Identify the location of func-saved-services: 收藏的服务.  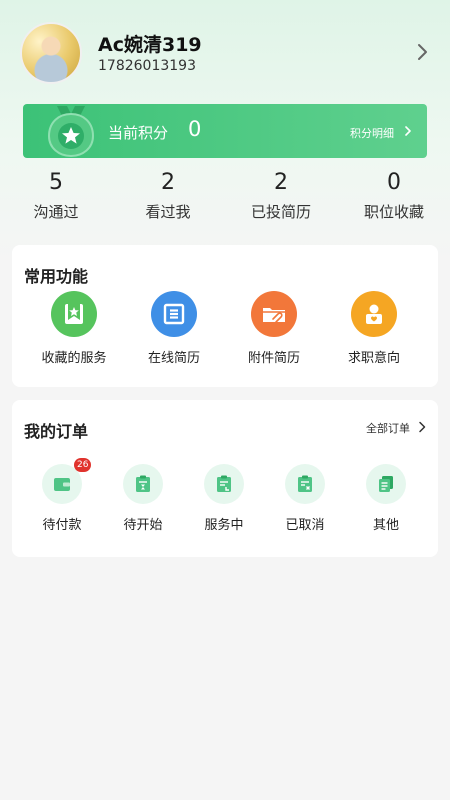
(74, 328).